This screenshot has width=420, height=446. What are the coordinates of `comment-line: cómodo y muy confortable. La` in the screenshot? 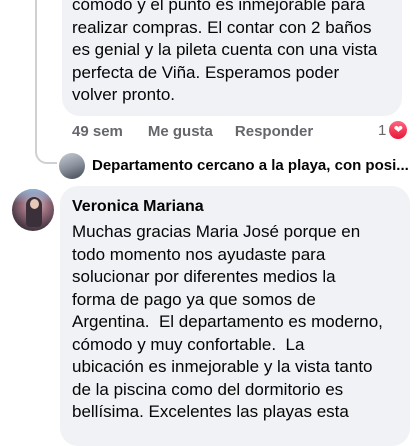 It's located at (188, 344).